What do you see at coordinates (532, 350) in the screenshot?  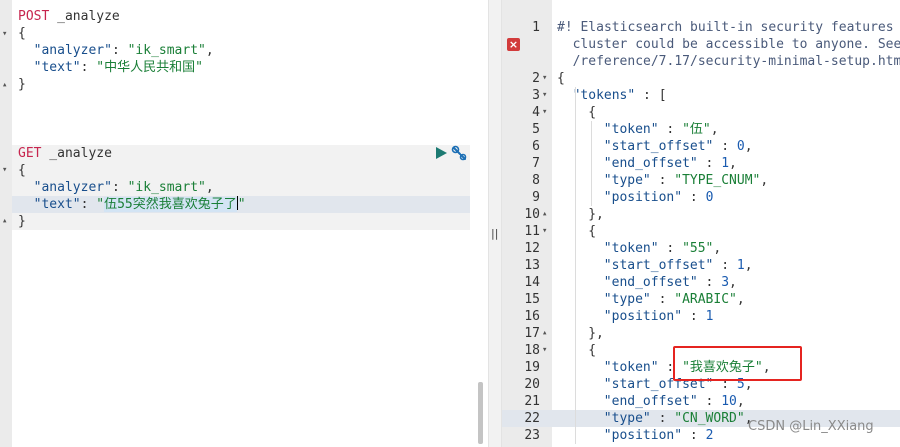 I see `line-number: 18` at bounding box center [532, 350].